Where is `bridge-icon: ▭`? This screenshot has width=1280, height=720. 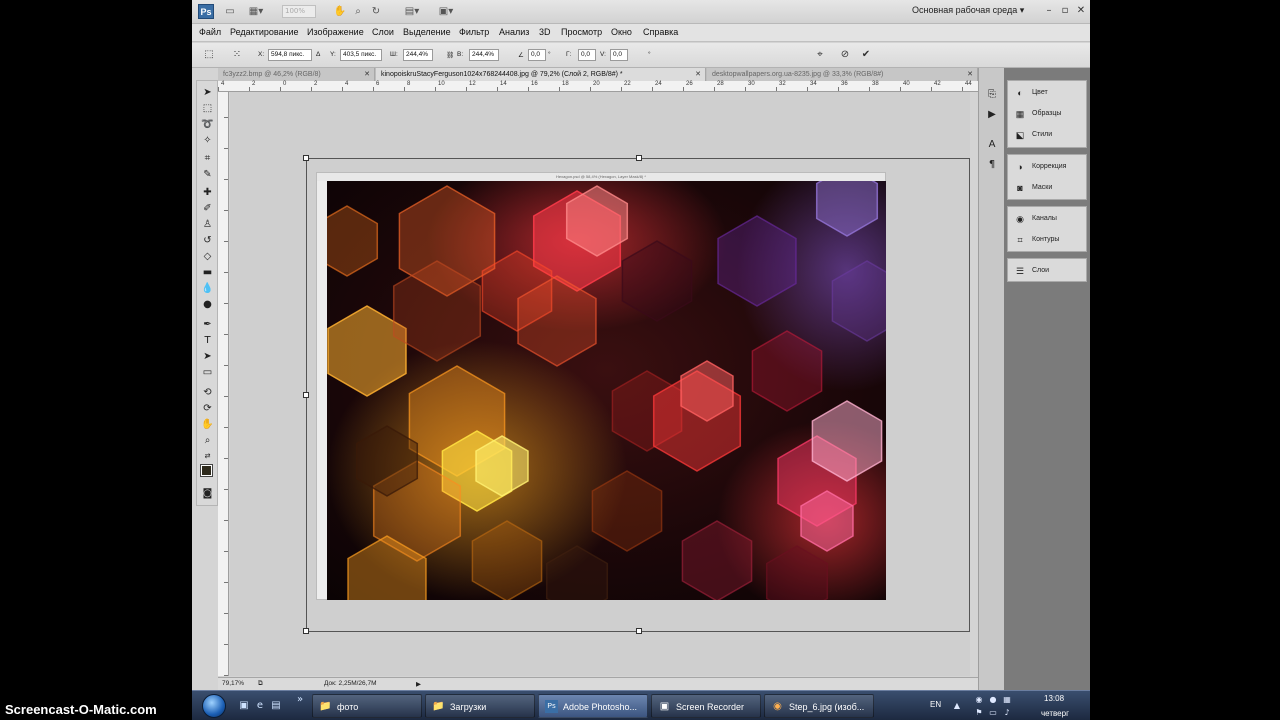
bridge-icon: ▭ is located at coordinates (230, 11).